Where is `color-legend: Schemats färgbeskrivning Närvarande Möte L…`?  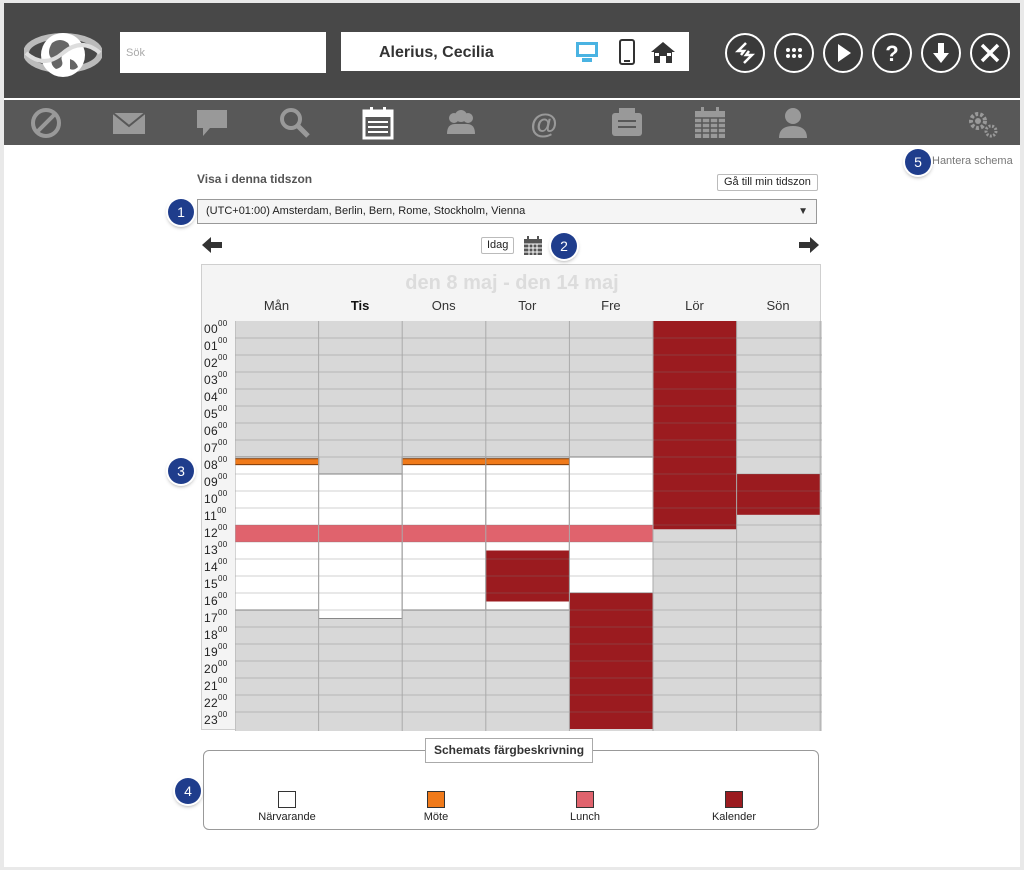 color-legend: Schemats färgbeskrivning Närvarande Möte L… is located at coordinates (511, 784).